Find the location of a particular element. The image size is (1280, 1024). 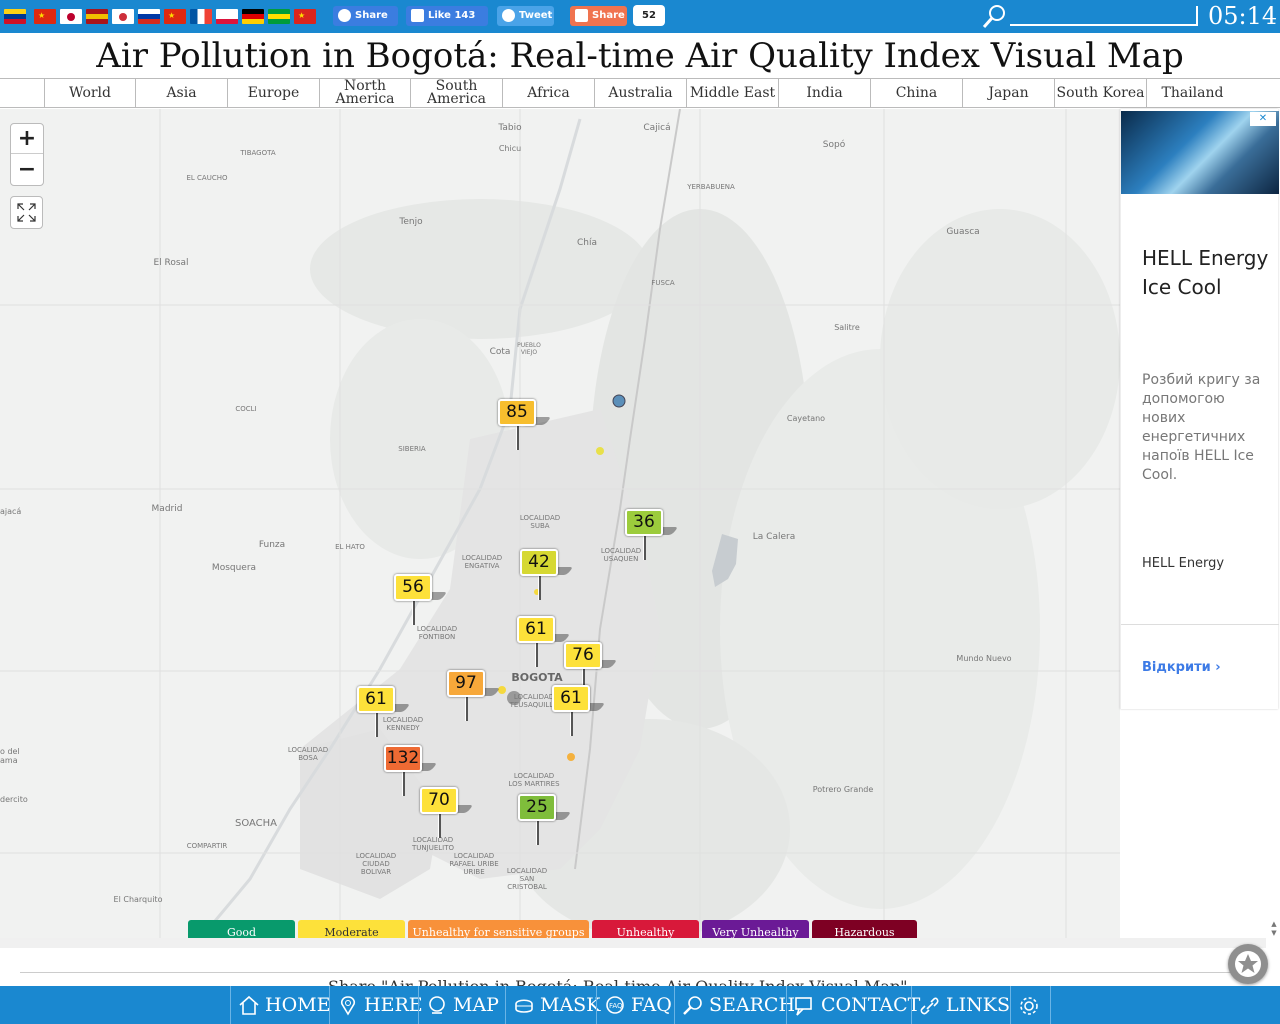

aqi-value: 56 is located at coordinates (413, 587).